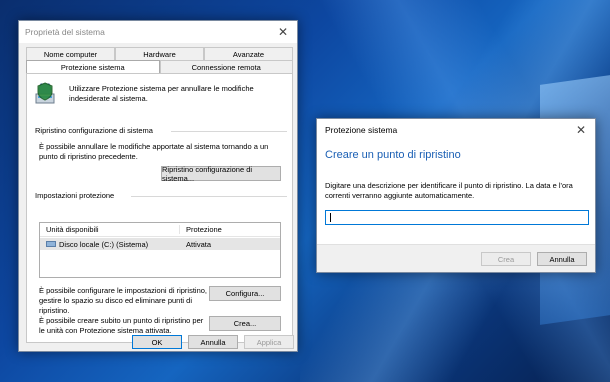  Describe the element at coordinates (45, 93) in the screenshot. I see `system-protection-icon` at that location.